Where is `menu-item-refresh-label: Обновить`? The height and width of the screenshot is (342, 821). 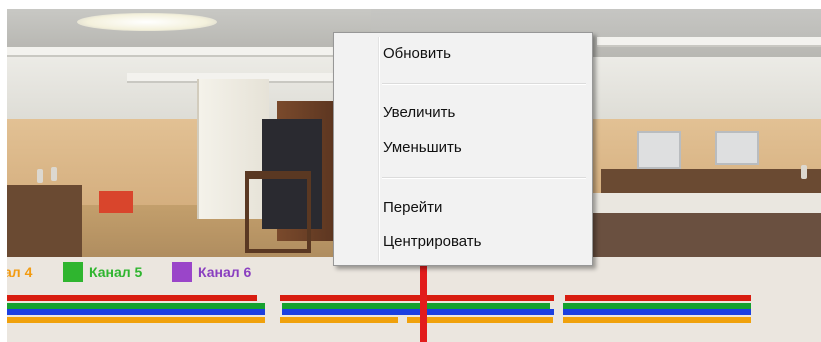
menu-item-refresh-label: Обновить is located at coordinates (417, 53).